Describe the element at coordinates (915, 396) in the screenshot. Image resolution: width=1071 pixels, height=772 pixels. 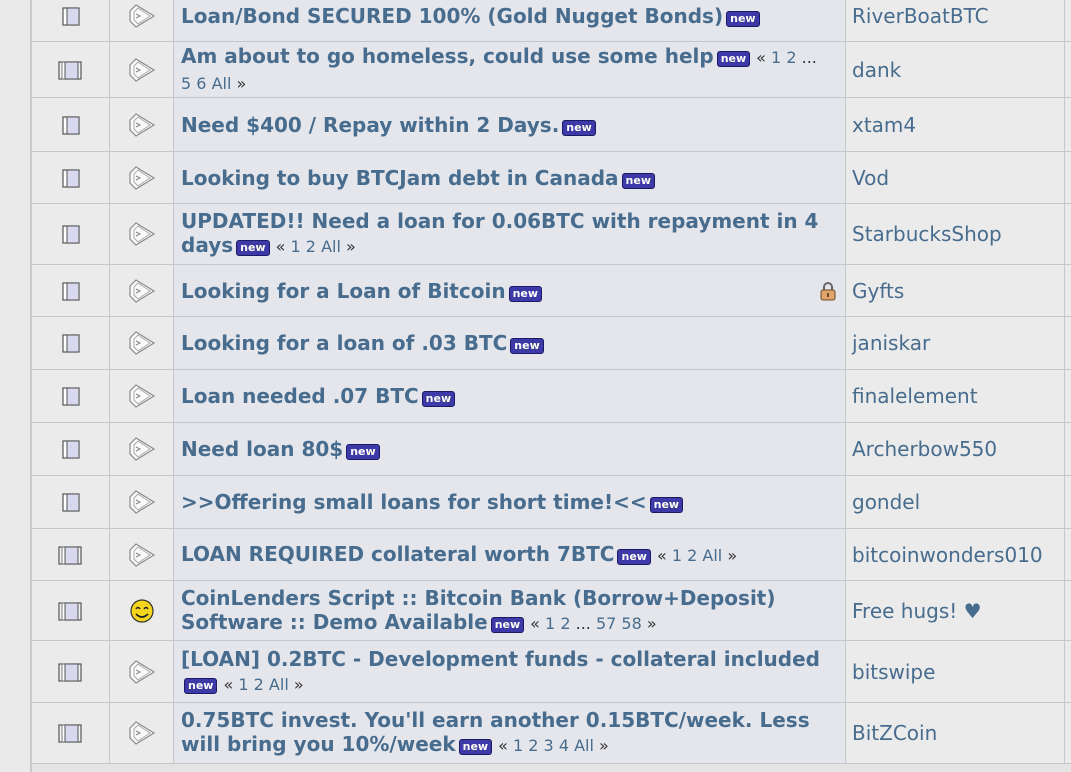
I see `topic-starter-link: finalelement` at that location.